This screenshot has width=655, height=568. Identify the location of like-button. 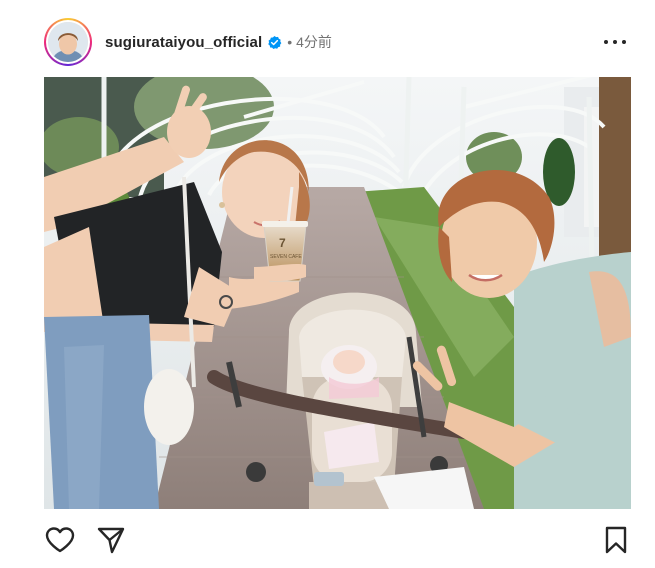
(60, 540).